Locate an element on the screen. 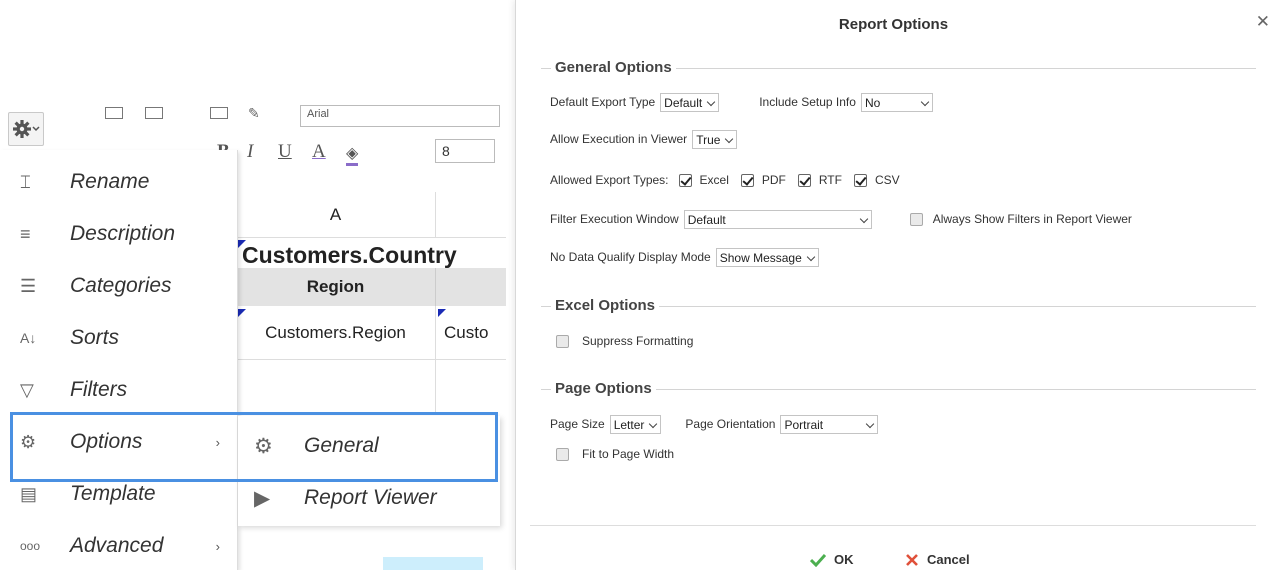  template-icon: ▤ is located at coordinates (29, 493).